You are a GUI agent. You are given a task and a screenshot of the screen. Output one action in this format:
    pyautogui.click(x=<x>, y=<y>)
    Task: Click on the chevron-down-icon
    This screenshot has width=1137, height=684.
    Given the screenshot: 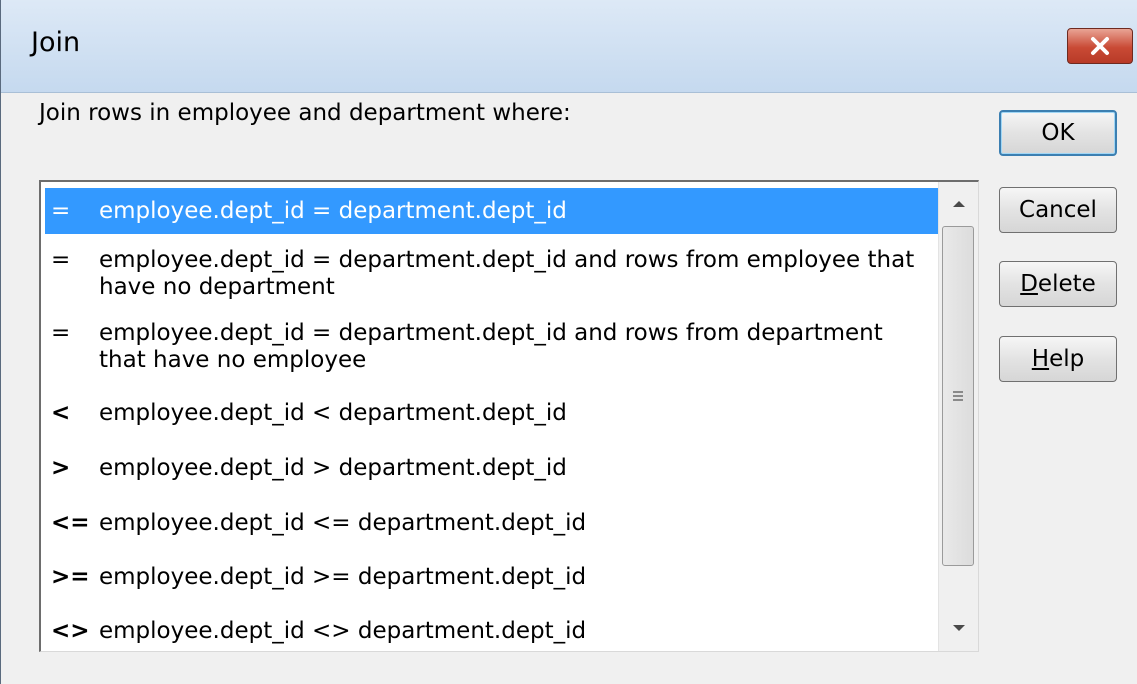 What is the action you would take?
    pyautogui.click(x=959, y=628)
    